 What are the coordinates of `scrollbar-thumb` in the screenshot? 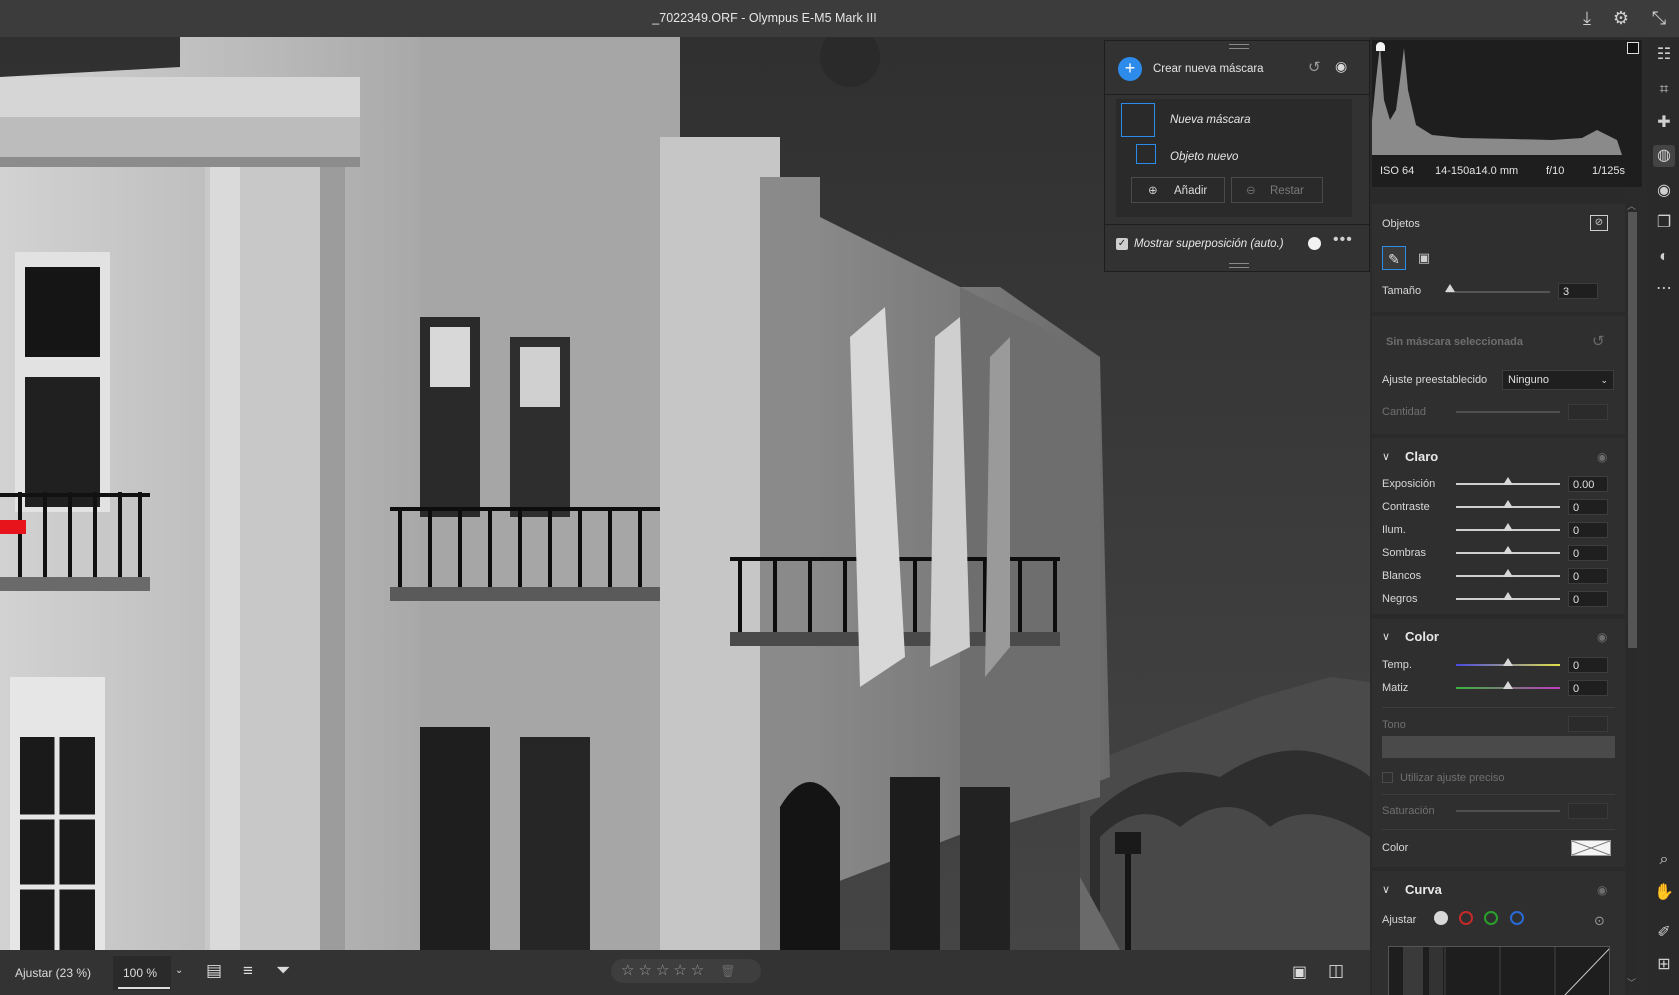 It's located at (1632, 430).